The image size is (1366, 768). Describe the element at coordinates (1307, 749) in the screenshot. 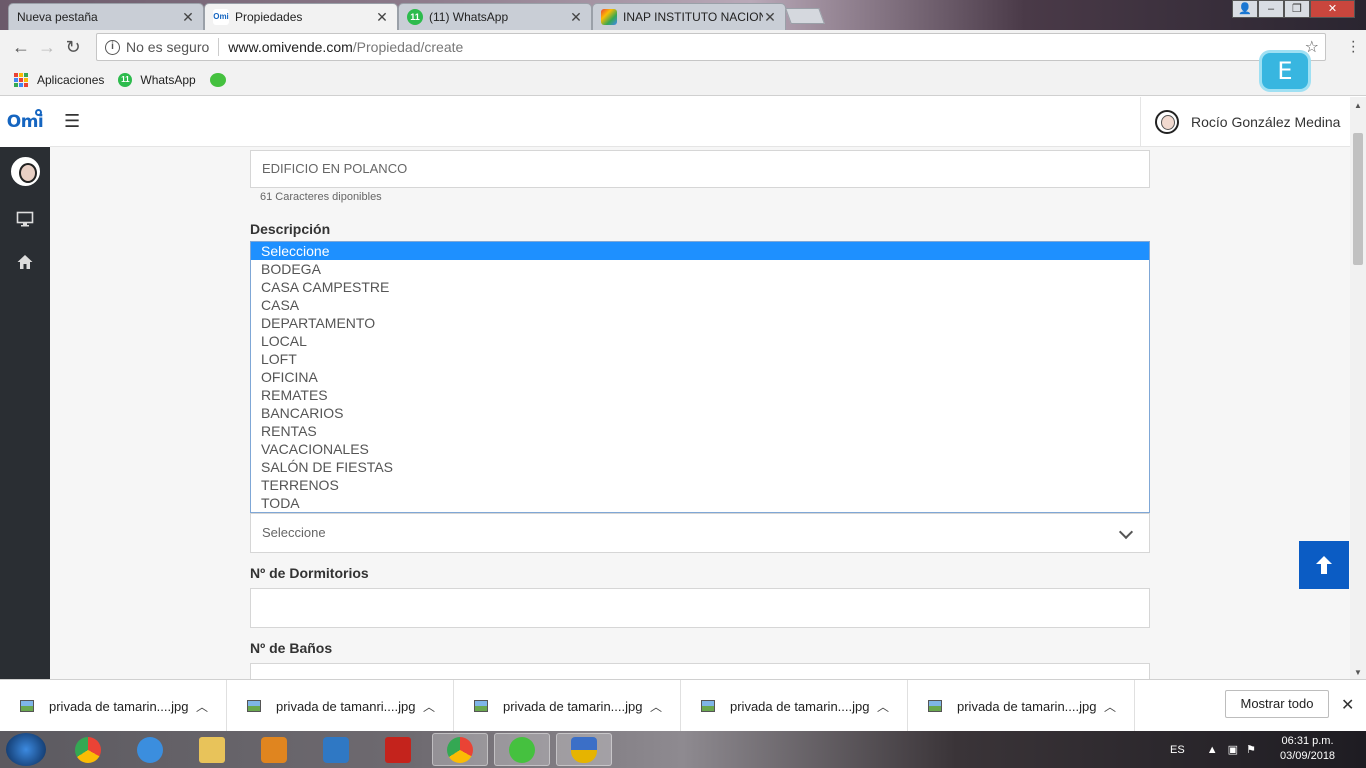

I see `clock: 06:31 p.m. 03/09/2018` at that location.